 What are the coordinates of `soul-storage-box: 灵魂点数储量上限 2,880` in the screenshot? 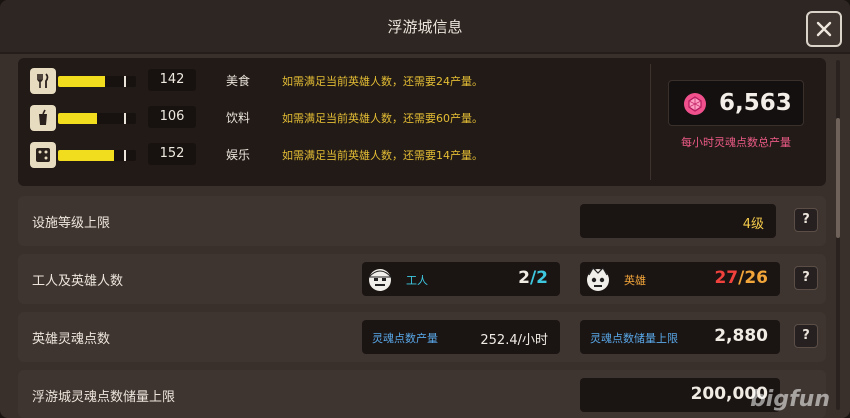 It's located at (680, 337).